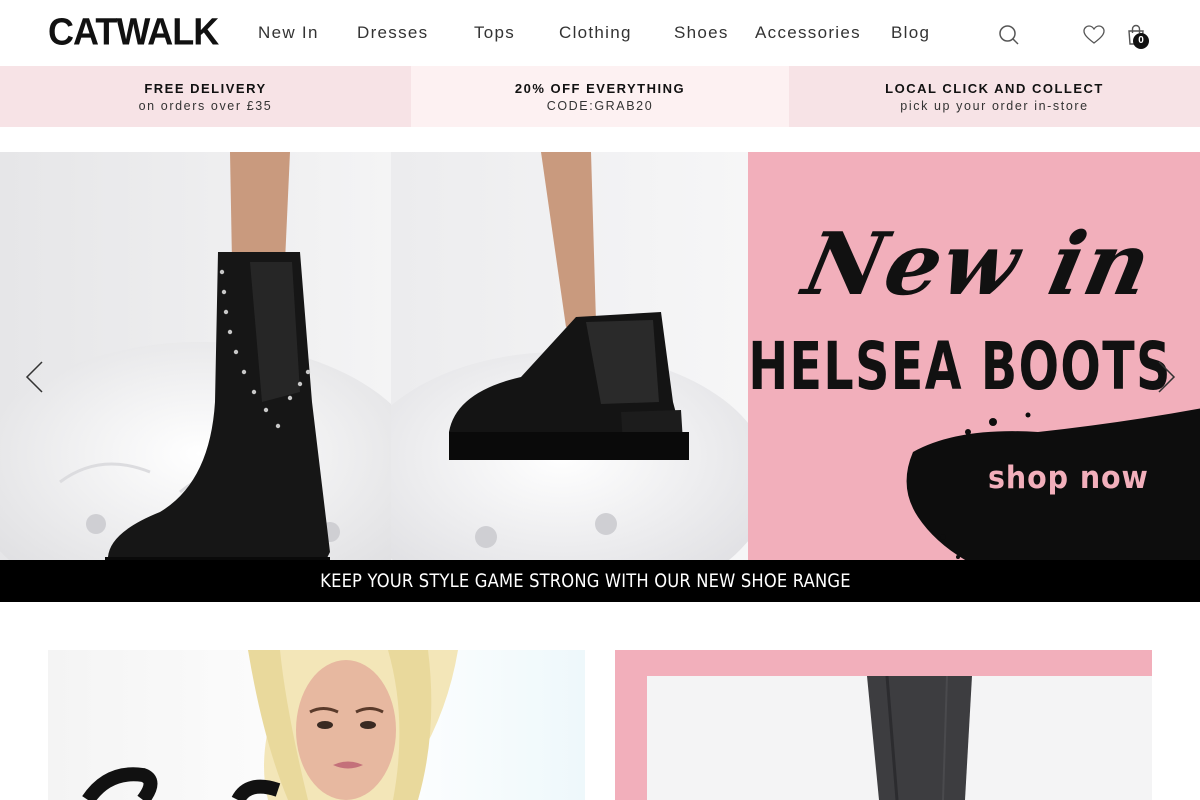 This screenshot has width=1200, height=800. I want to click on nav-item-tops: Tops, so click(494, 33).